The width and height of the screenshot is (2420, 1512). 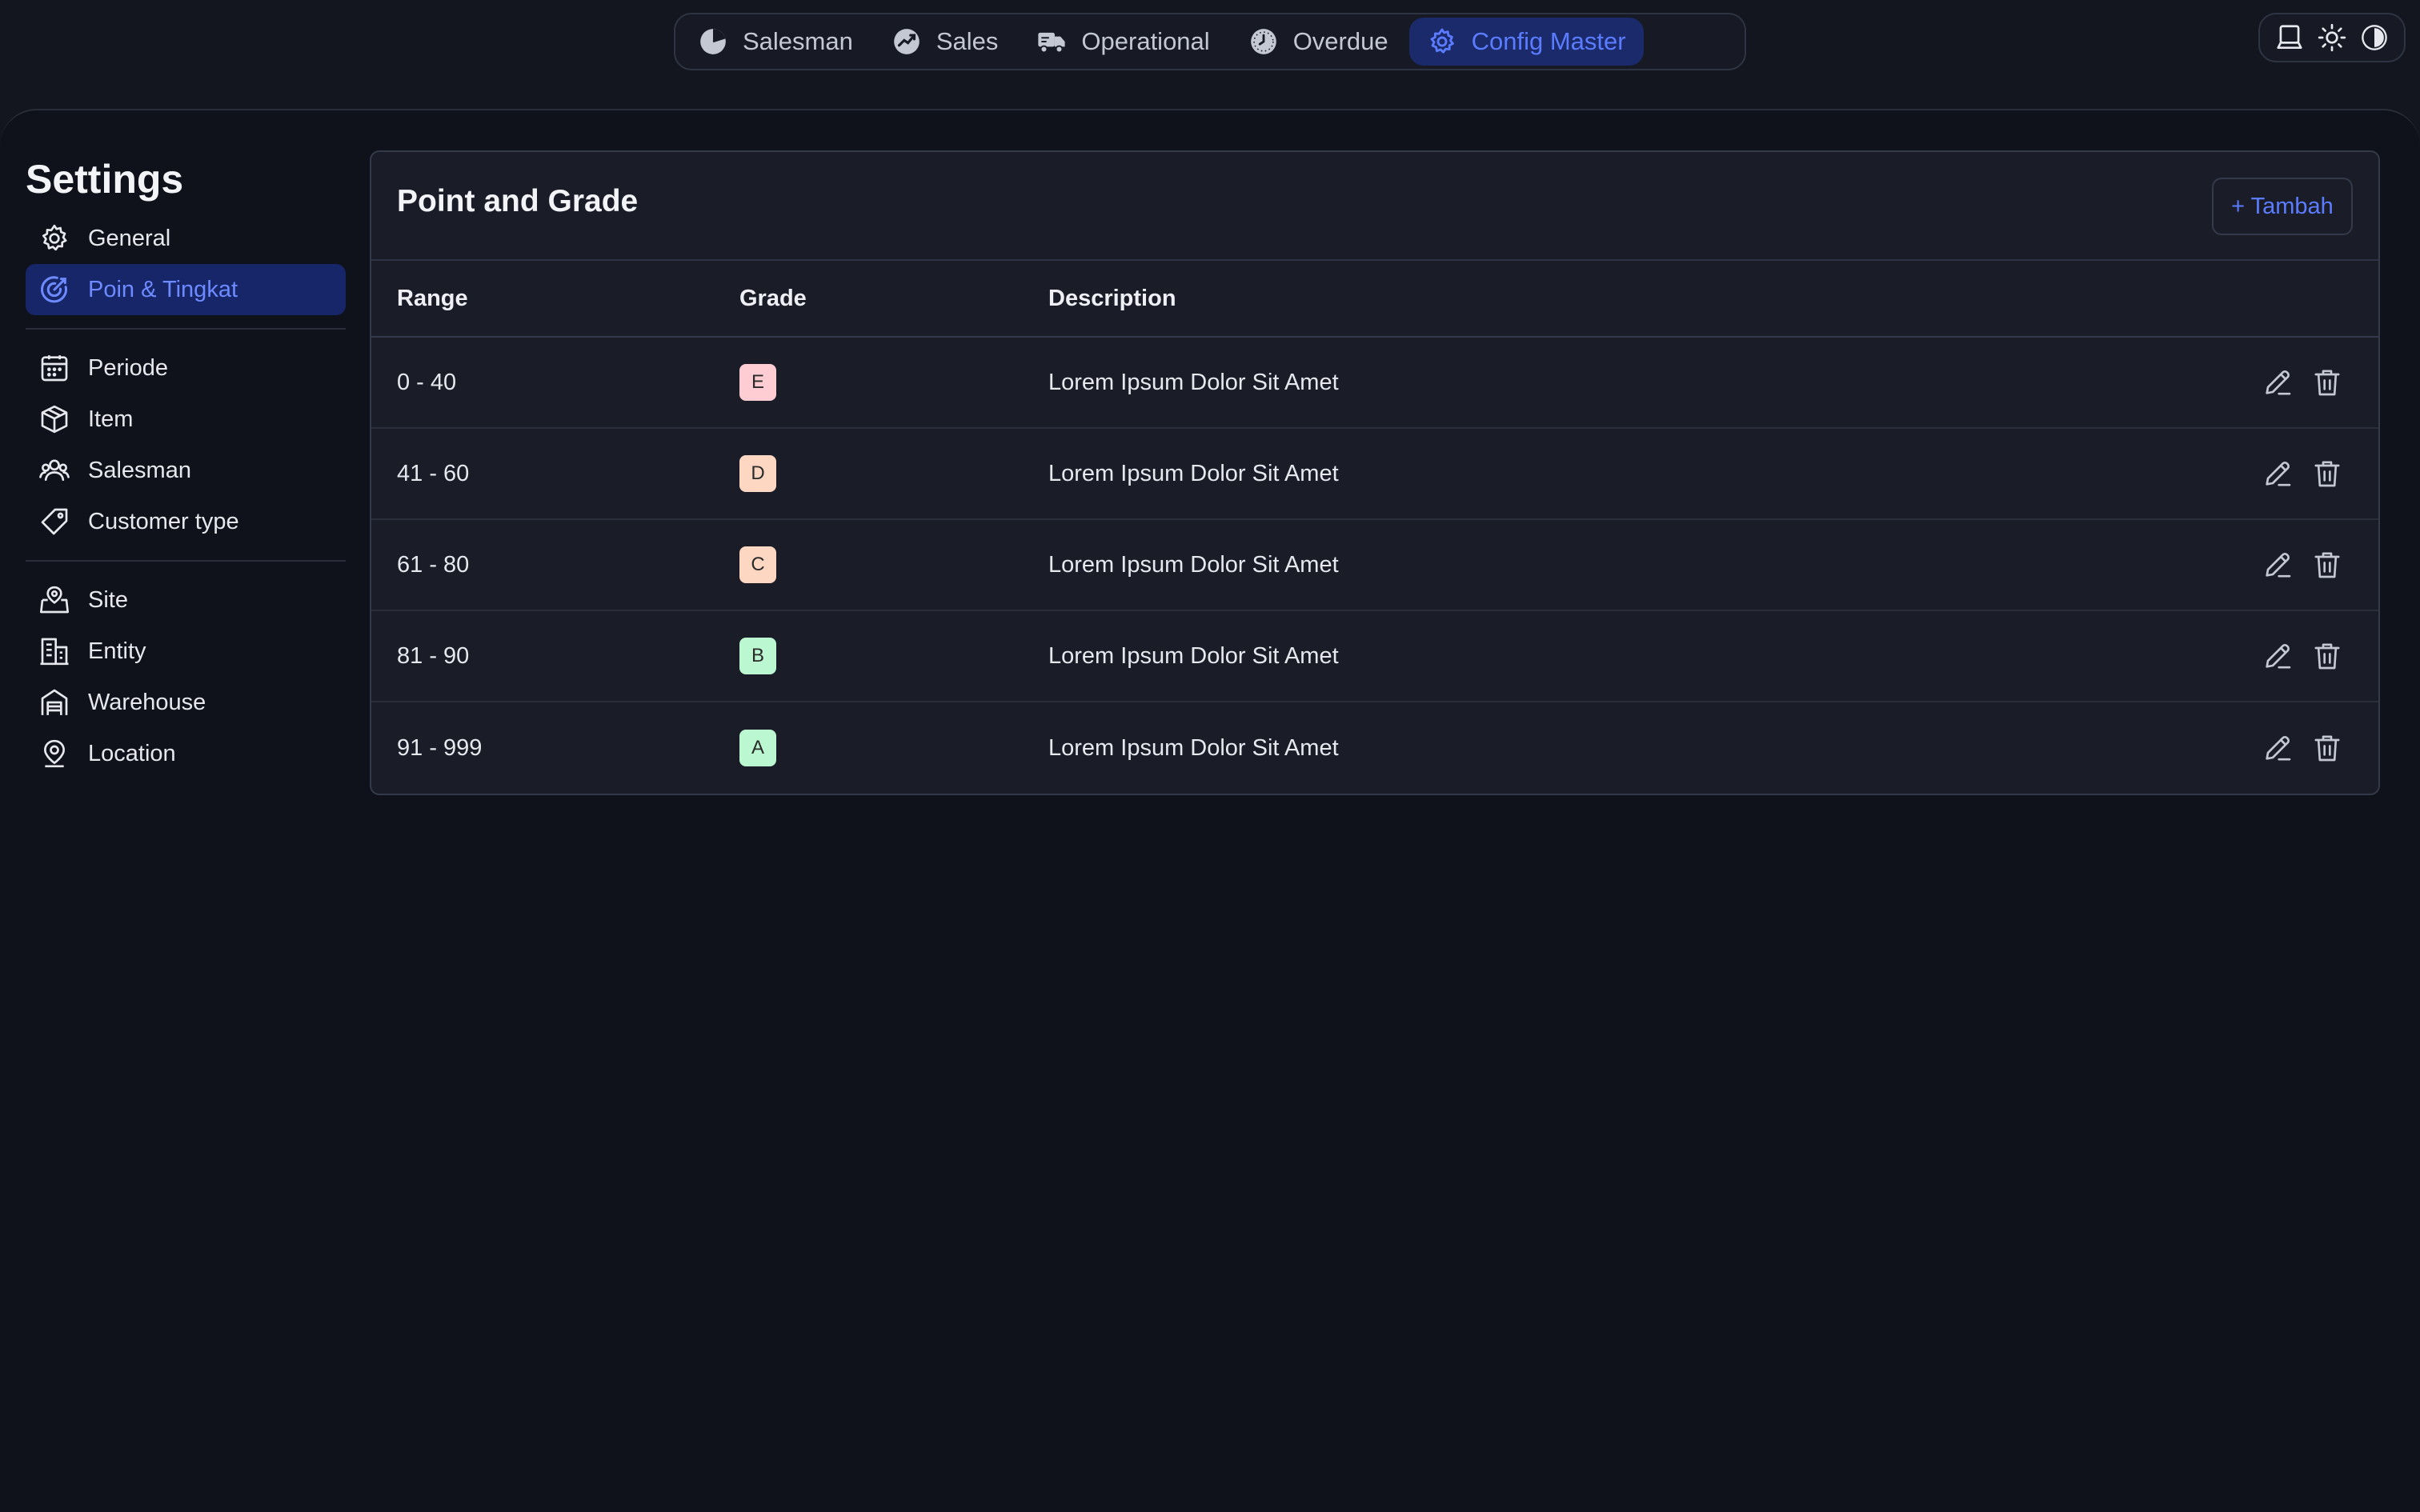 I want to click on sidebar-item-label: Entity, so click(x=117, y=651).